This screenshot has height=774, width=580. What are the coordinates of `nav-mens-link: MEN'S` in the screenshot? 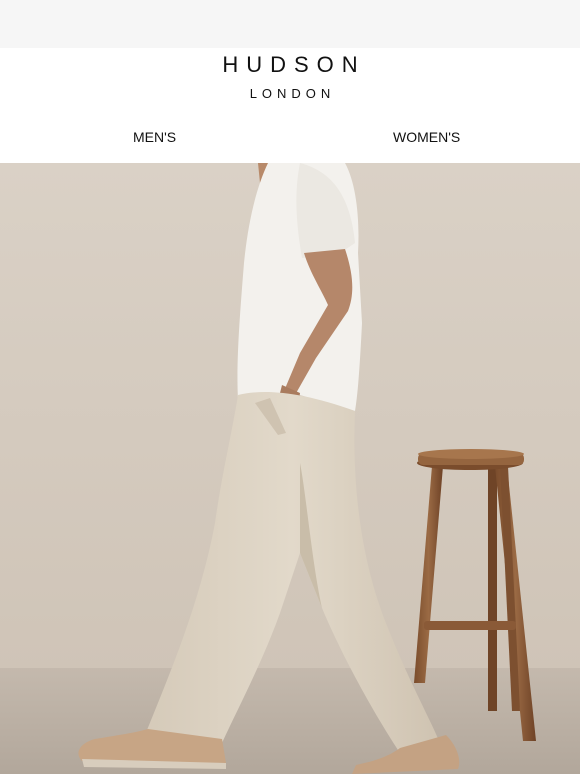 It's located at (154, 137).